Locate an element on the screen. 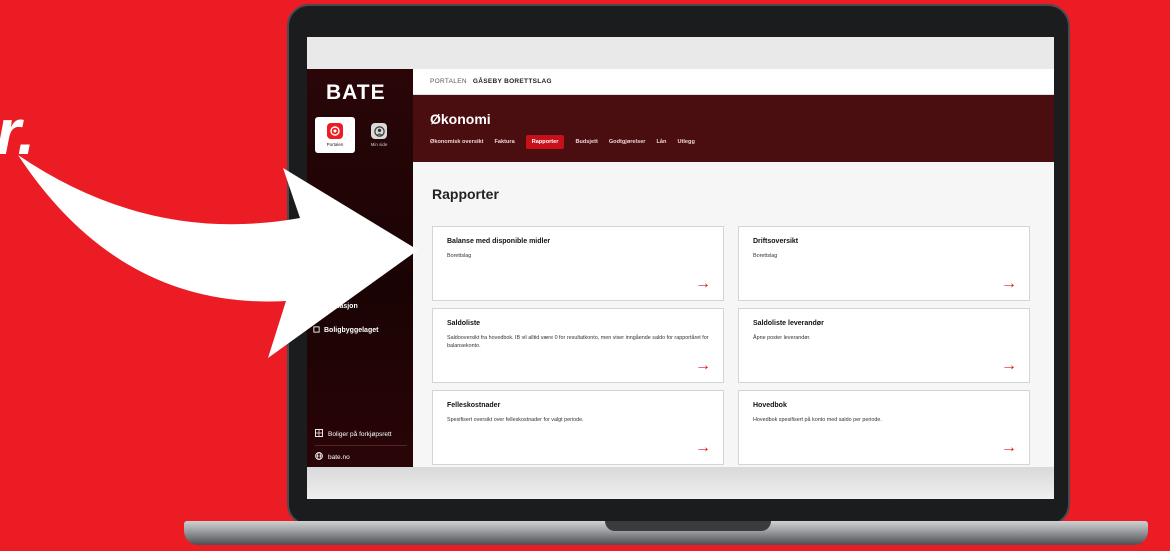  tab-okonomisk-oversikt: Økonomisk oversikt is located at coordinates (456, 142).